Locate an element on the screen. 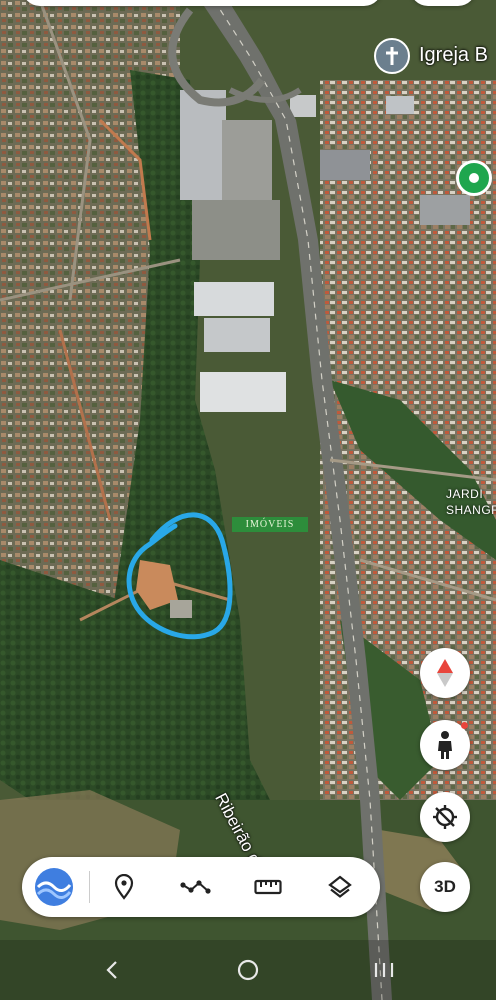 This screenshot has width=496, height=1000. notification-dot is located at coordinates (464, 725).